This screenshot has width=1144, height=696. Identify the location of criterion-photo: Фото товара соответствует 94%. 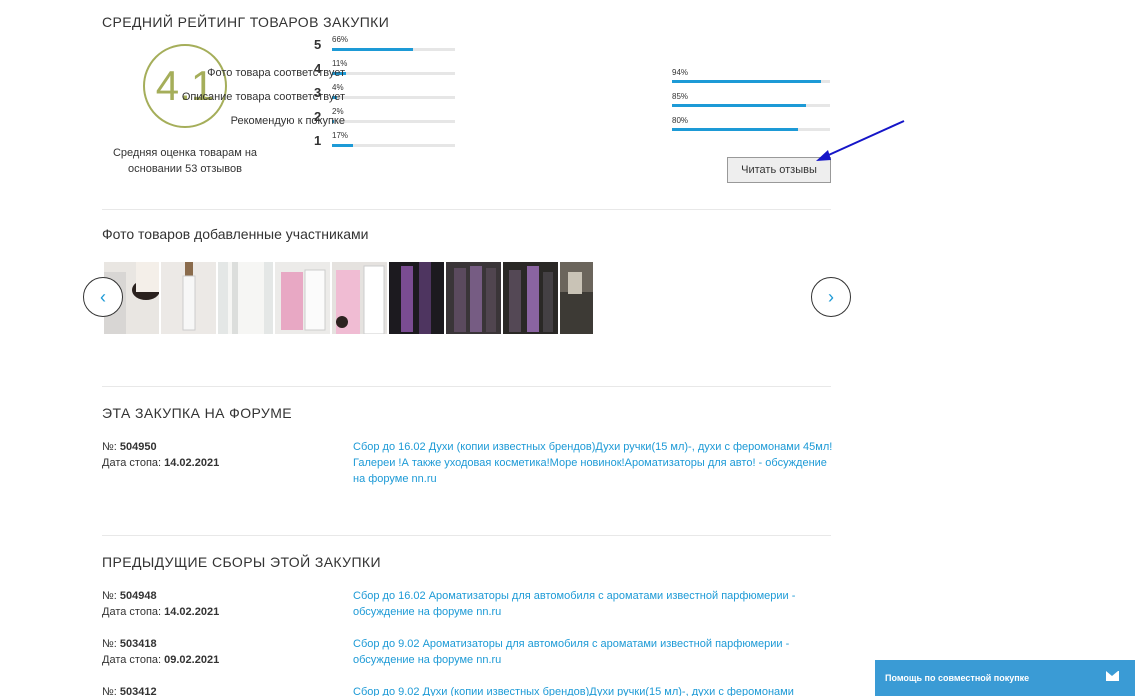
(417, 77).